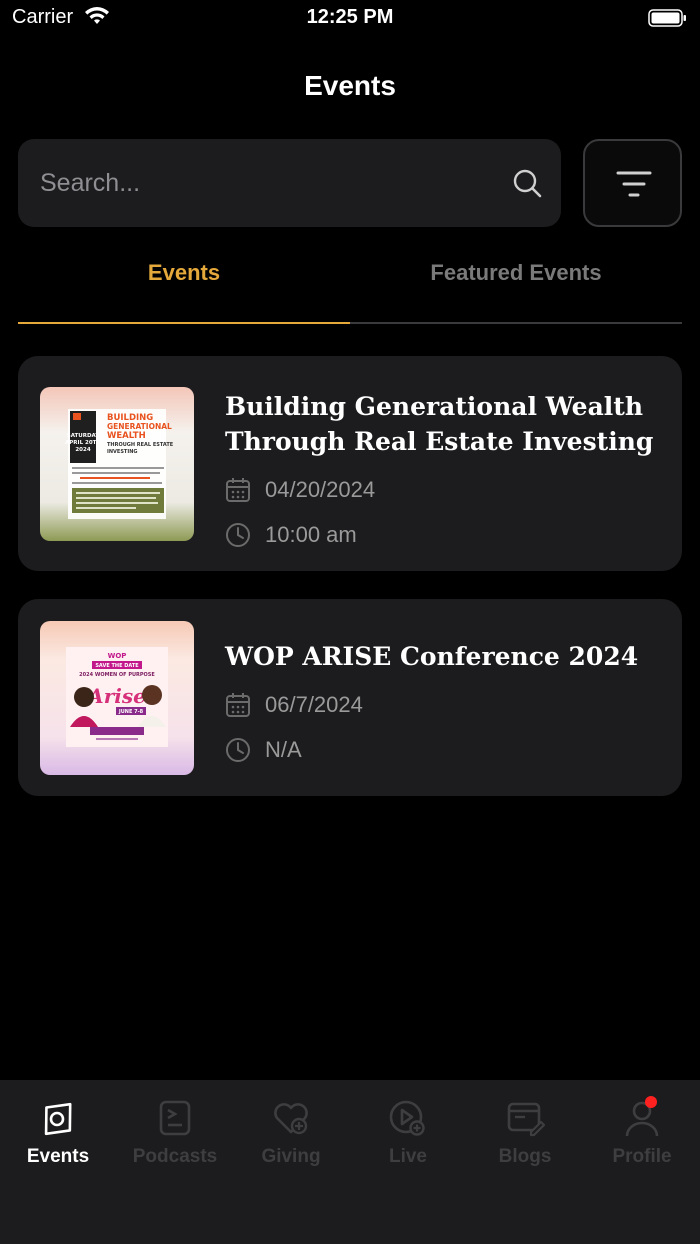 The height and width of the screenshot is (1244, 700). Describe the element at coordinates (117, 666) in the screenshot. I see `flyer-text: SAVE THE DATE` at that location.